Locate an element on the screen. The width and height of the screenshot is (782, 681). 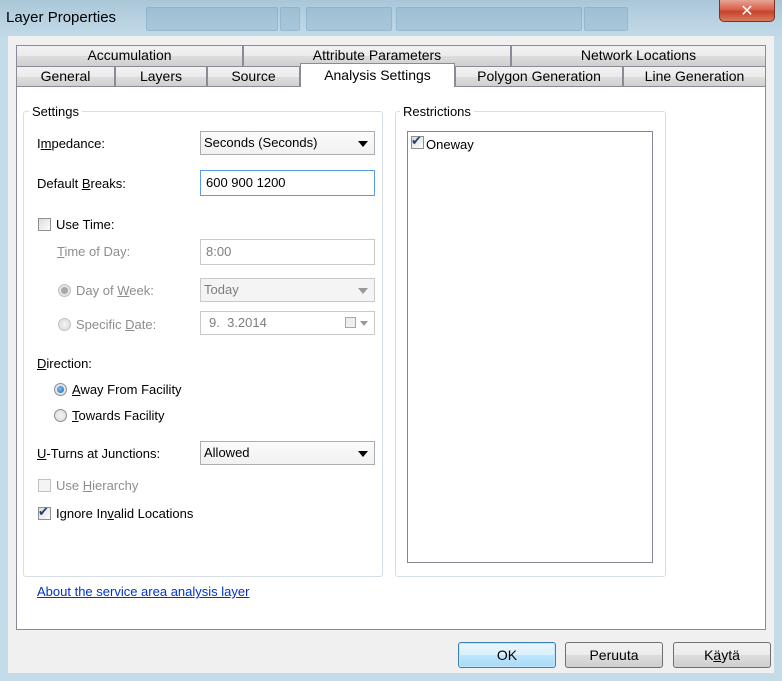
time-of-day-label: Time of Day: is located at coordinates (94, 251).